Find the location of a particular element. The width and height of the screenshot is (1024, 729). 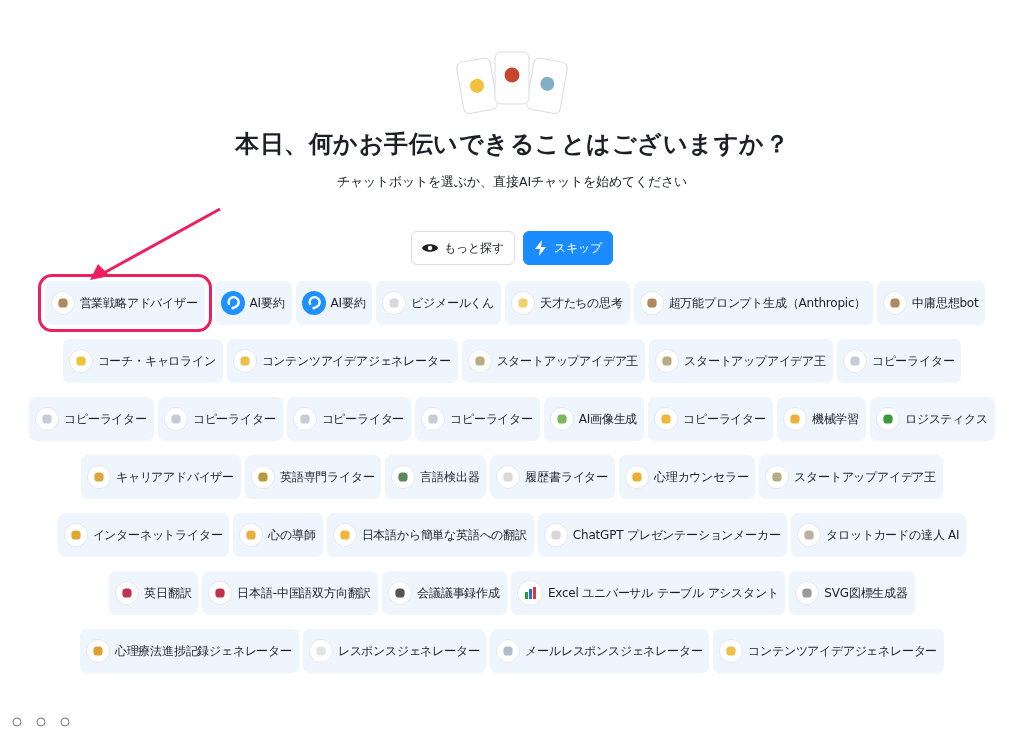

chatbot-chip: 日本語から簡単な英語への翻訳 is located at coordinates (430, 535).